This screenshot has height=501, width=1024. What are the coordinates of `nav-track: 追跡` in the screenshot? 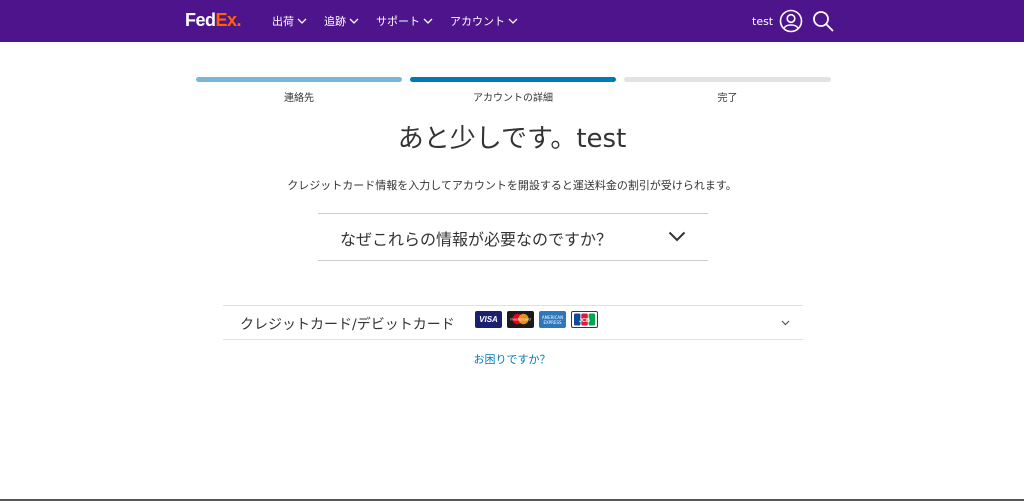 It's located at (341, 21).